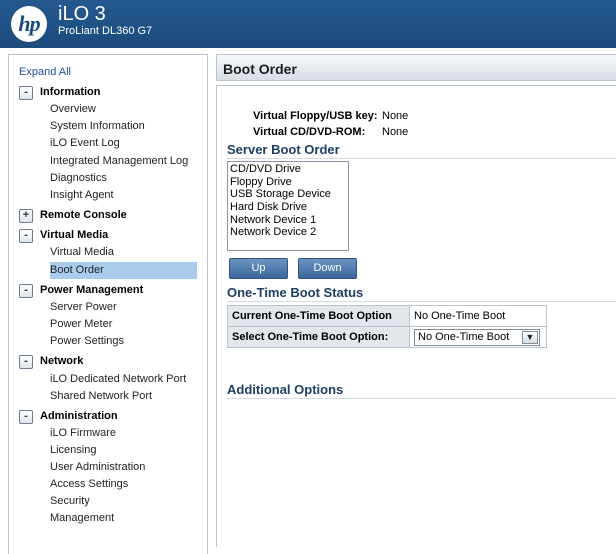 Image resolution: width=616 pixels, height=554 pixels. I want to click on virtual-cd-row: Virtual CD/DVD-ROM: None, so click(353, 133).